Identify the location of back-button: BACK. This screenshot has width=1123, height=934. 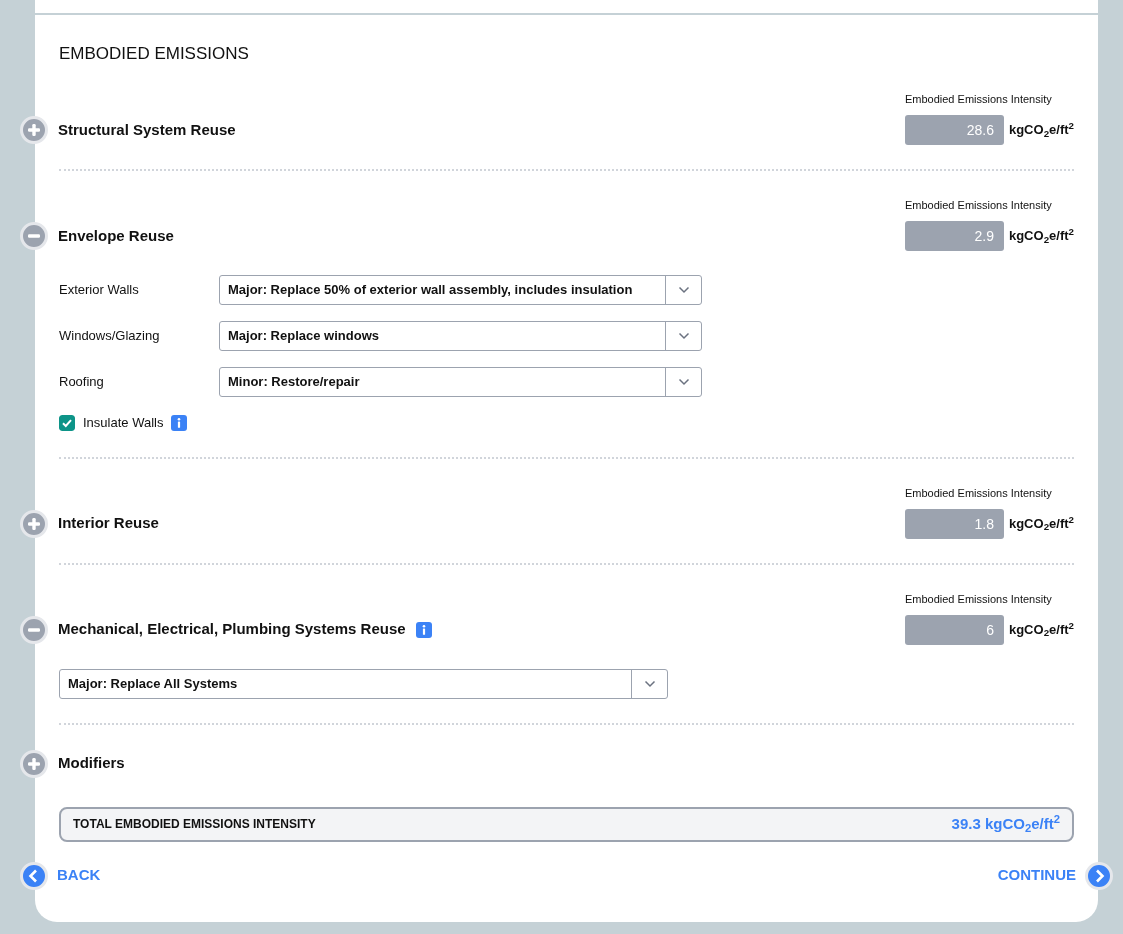
(60, 875).